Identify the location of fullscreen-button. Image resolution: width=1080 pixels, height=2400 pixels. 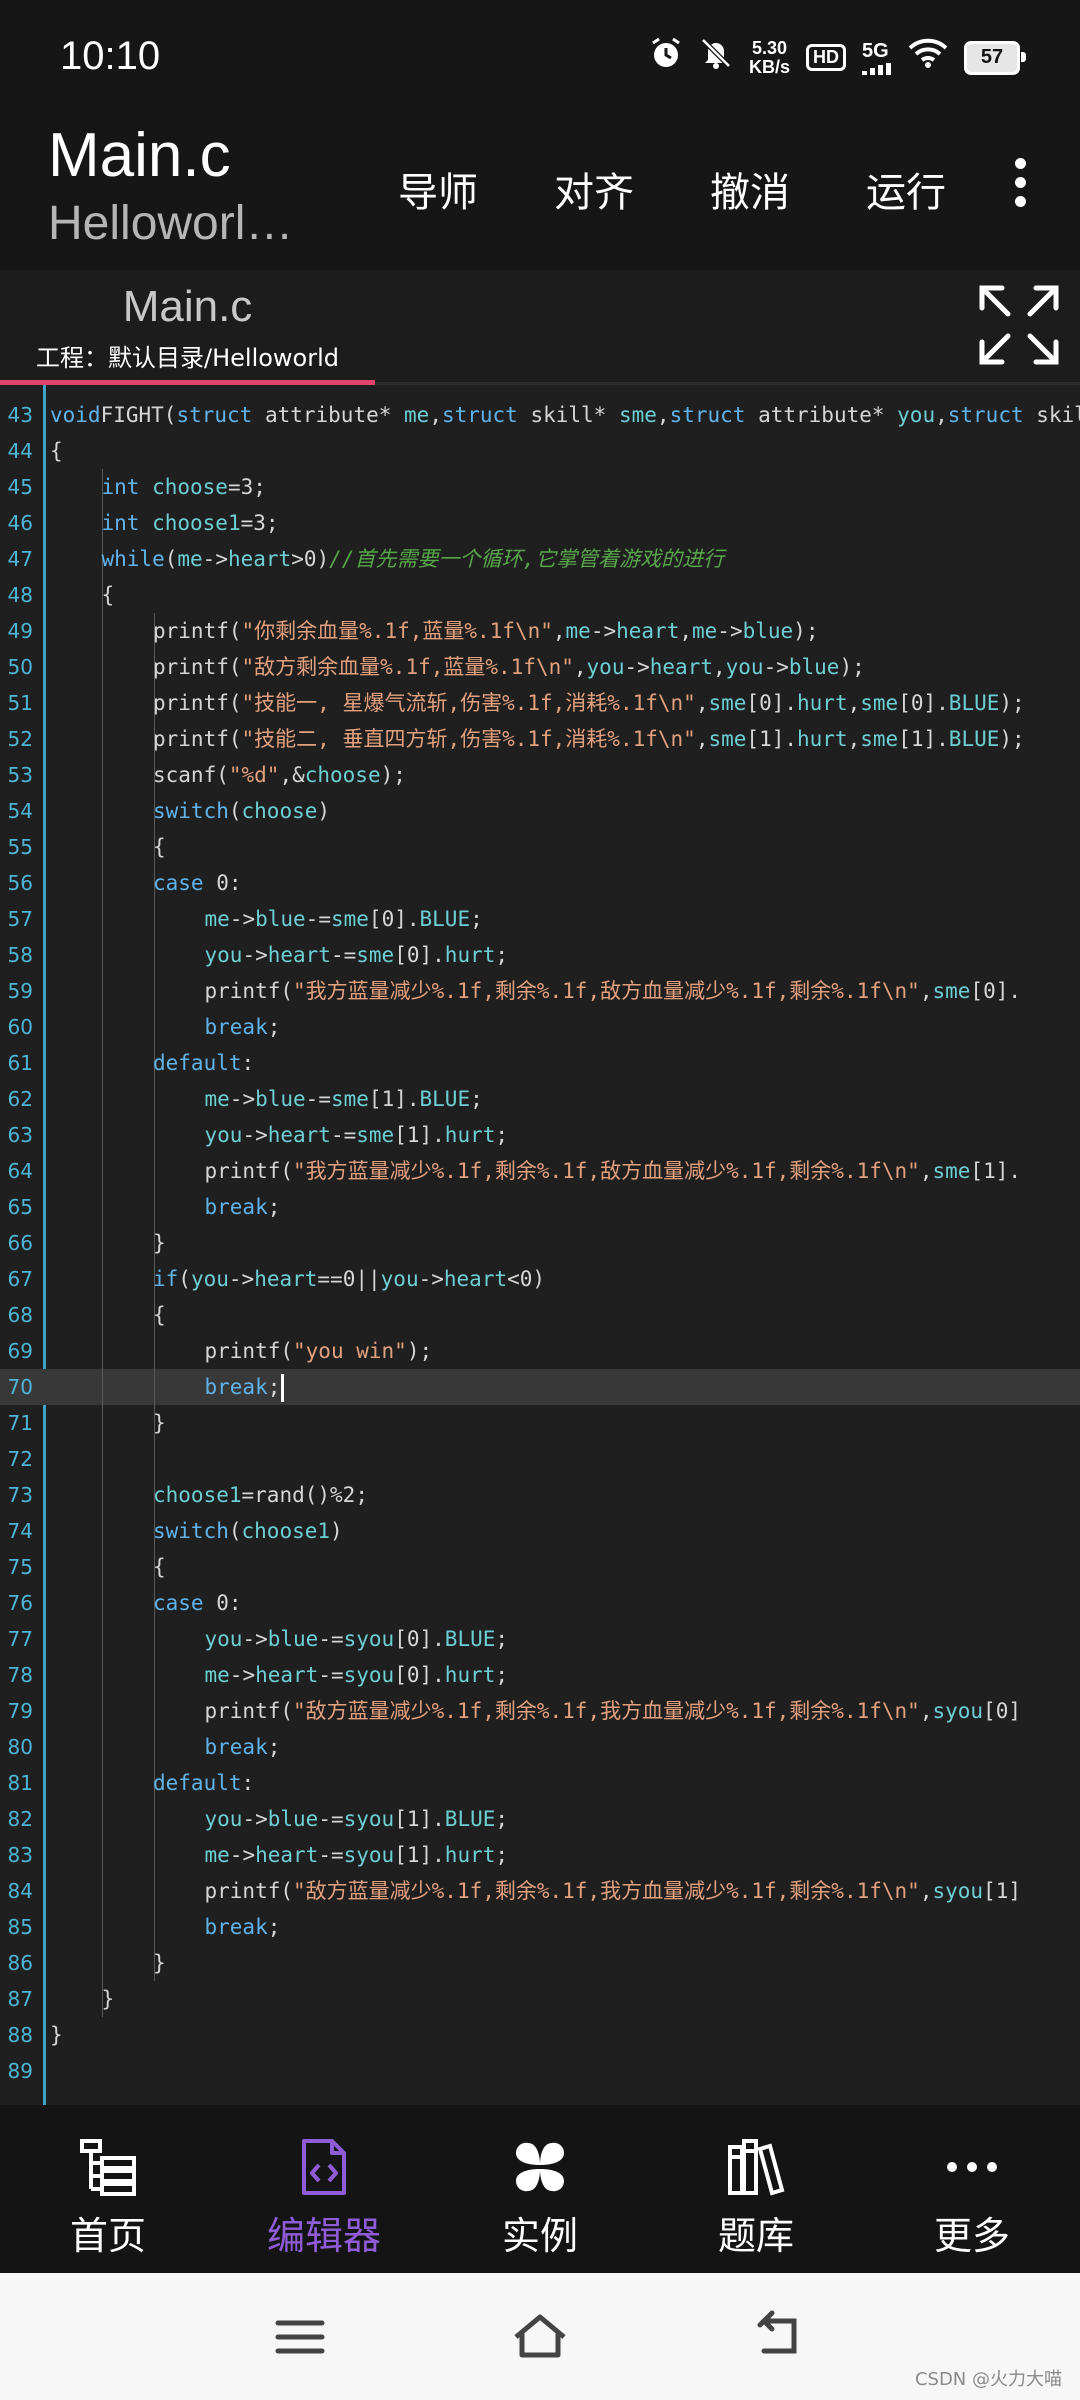
(1019, 325).